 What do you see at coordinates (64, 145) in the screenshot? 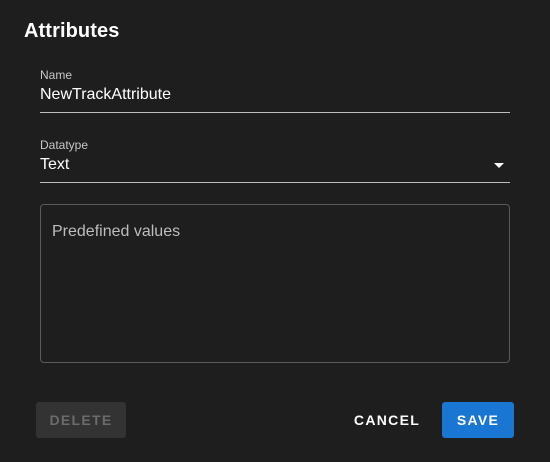
I see `datatype-label: Datatype` at bounding box center [64, 145].